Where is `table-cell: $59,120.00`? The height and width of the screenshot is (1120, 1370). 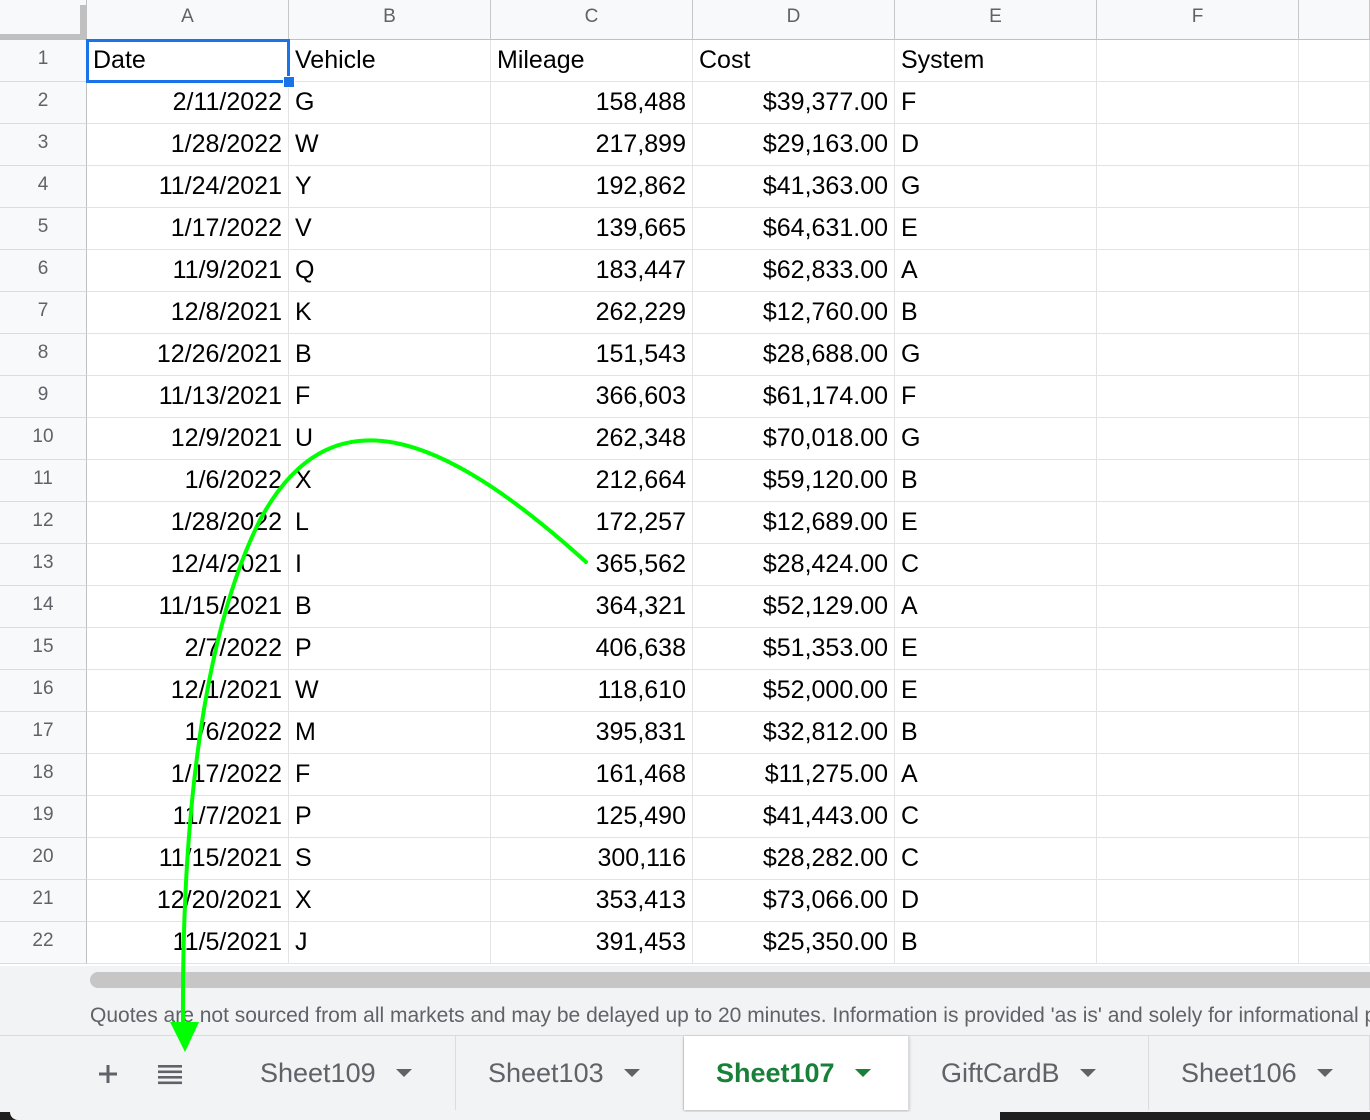
table-cell: $59,120.00 is located at coordinates (794, 481).